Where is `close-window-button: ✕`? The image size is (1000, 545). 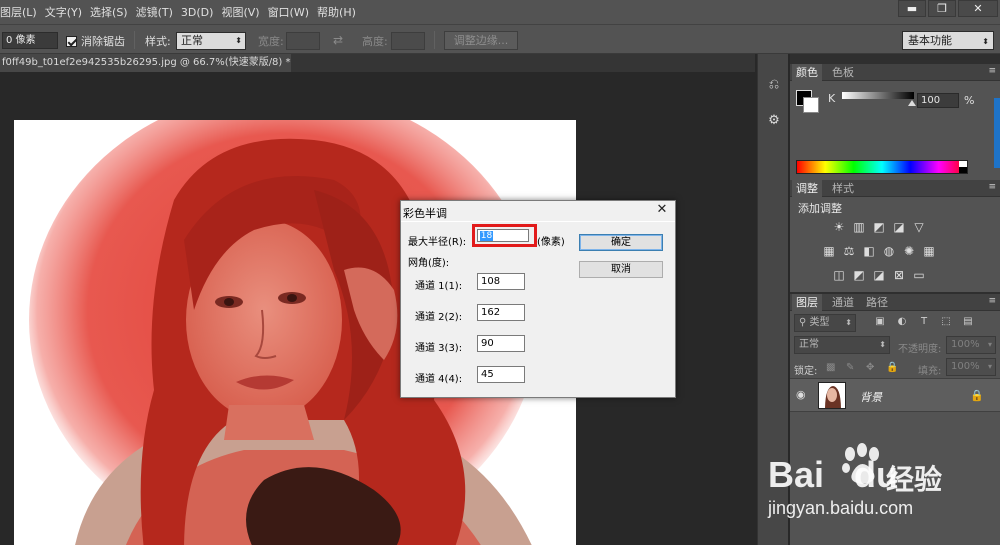 close-window-button: ✕ is located at coordinates (978, 8).